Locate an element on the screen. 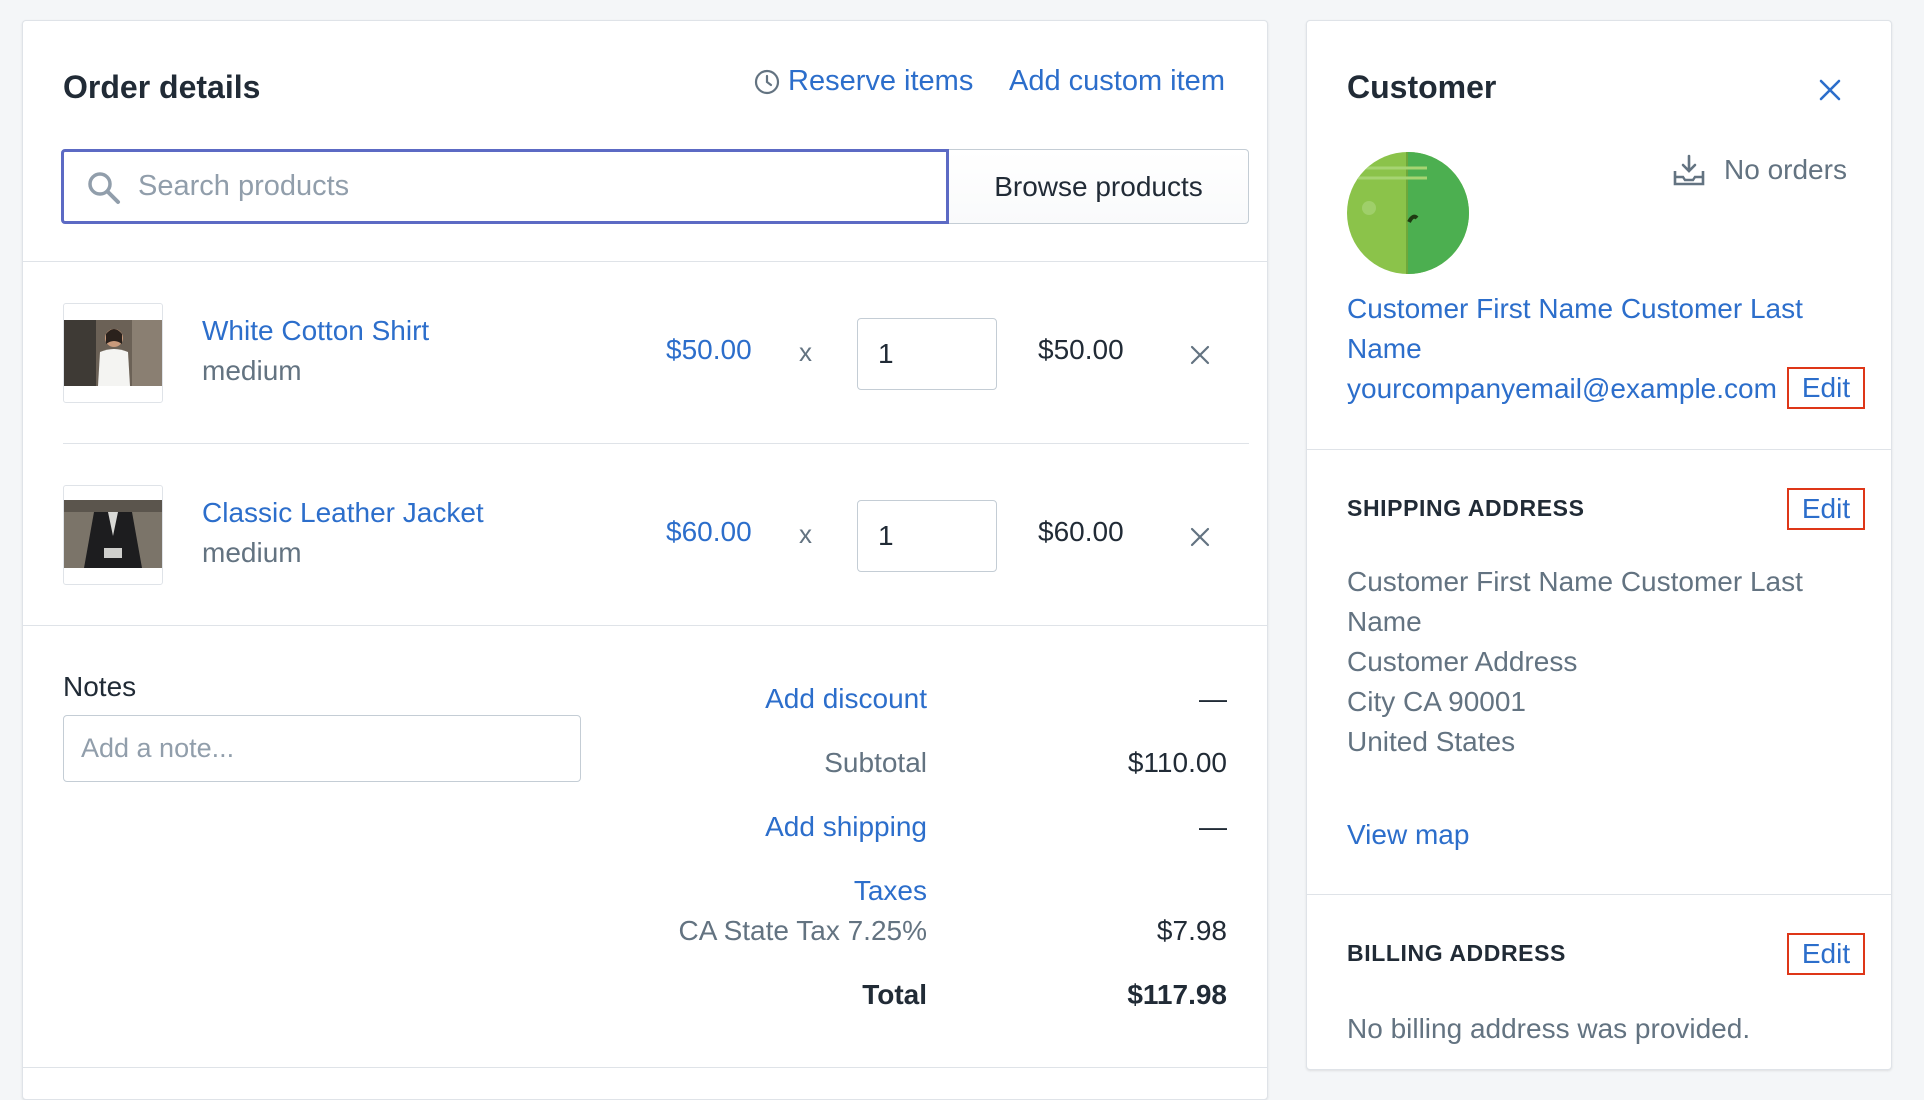 The width and height of the screenshot is (1924, 1100). avatar is located at coordinates (1408, 213).